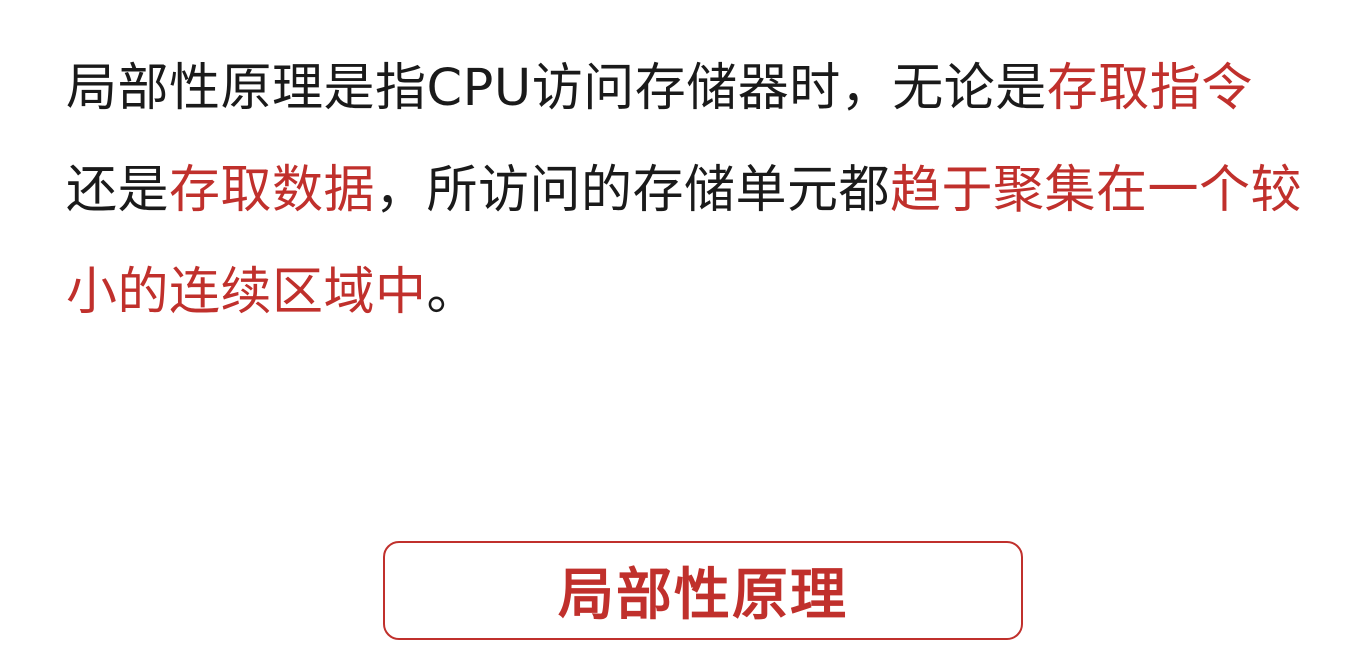 The width and height of the screenshot is (1353, 668). I want to click on definition-segment: ，所访问的存储单元都, so click(633, 190).